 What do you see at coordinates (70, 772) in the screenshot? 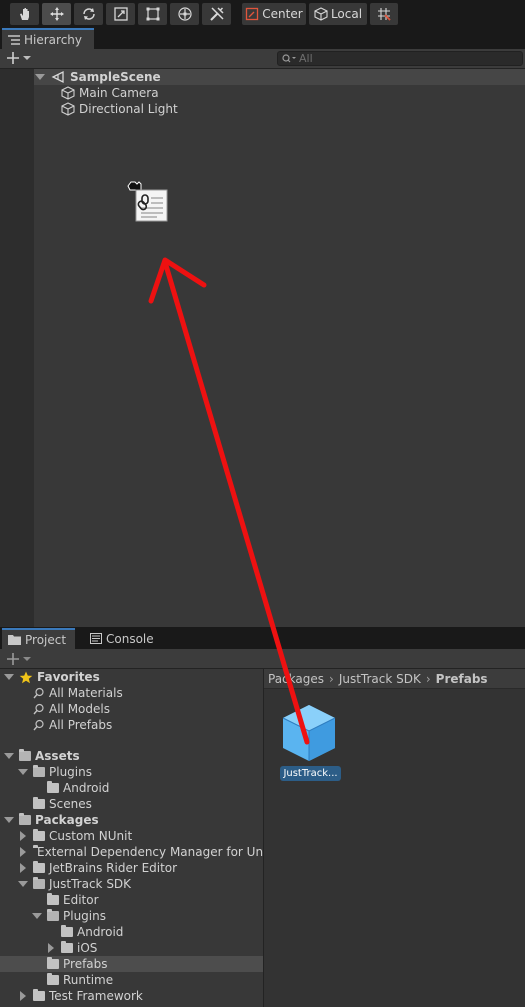
I see `folder-label: Plugins` at bounding box center [70, 772].